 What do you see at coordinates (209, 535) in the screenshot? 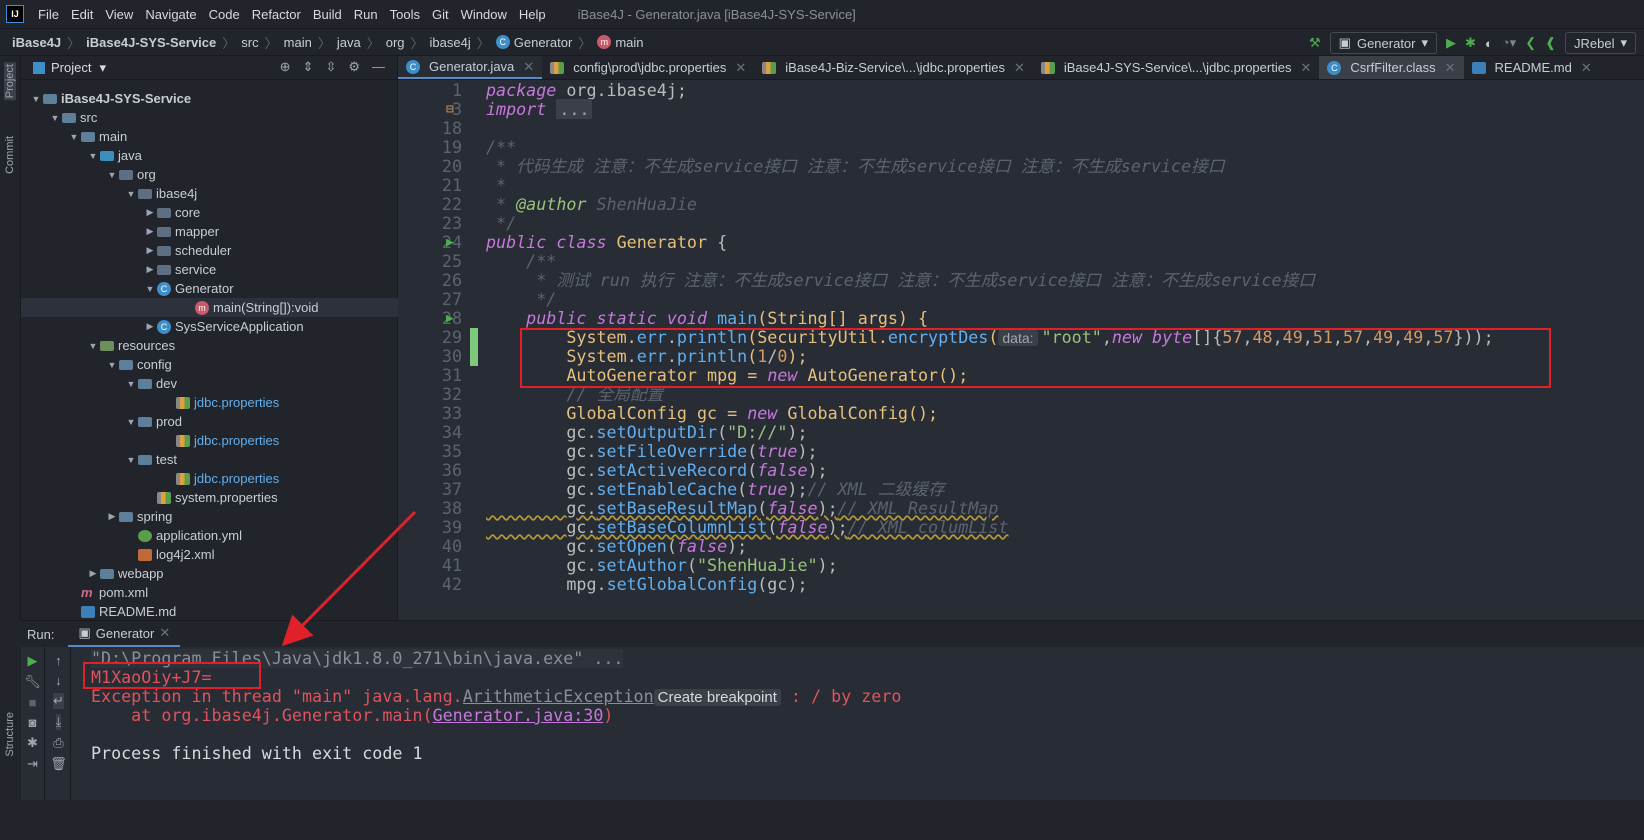
I see `tree-item: application.yml` at bounding box center [209, 535].